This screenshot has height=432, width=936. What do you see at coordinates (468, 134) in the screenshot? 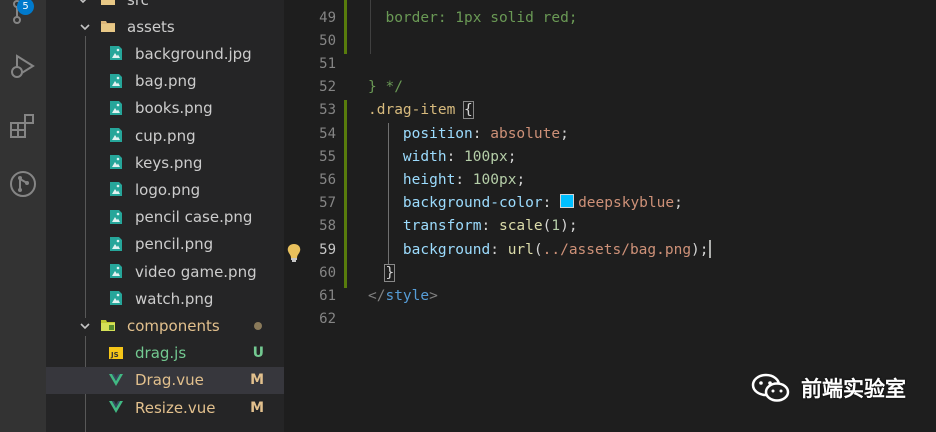
I see `code-text: position: absolute;` at bounding box center [468, 134].